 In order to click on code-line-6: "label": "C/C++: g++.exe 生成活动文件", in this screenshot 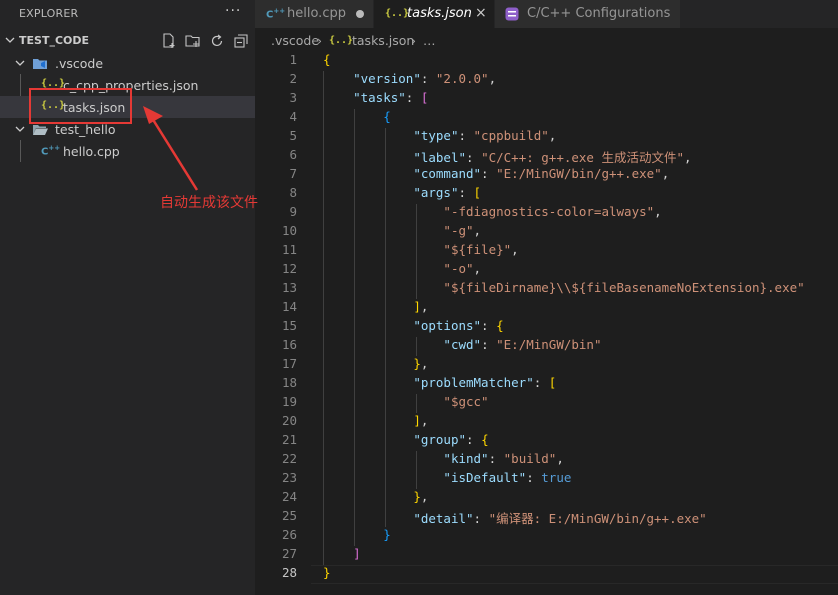, I will do `click(552, 157)`.